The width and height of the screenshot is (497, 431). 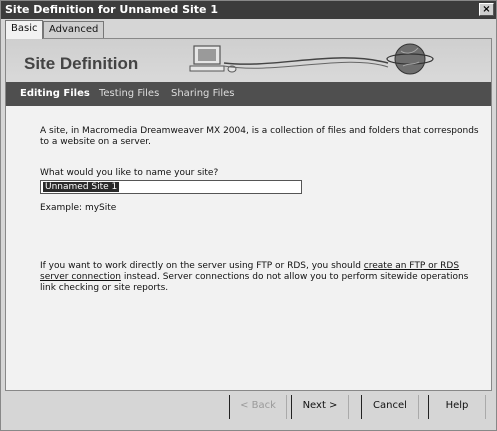 I want to click on close-icon: ×, so click(x=486, y=9).